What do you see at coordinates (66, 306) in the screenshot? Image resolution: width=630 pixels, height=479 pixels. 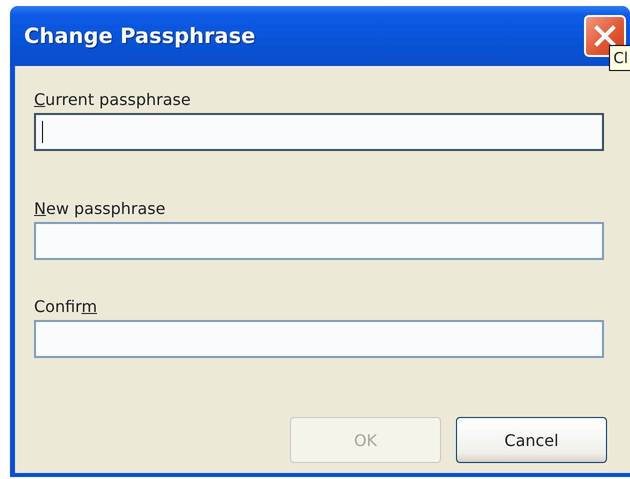 I see `field-label: Confirm` at bounding box center [66, 306].